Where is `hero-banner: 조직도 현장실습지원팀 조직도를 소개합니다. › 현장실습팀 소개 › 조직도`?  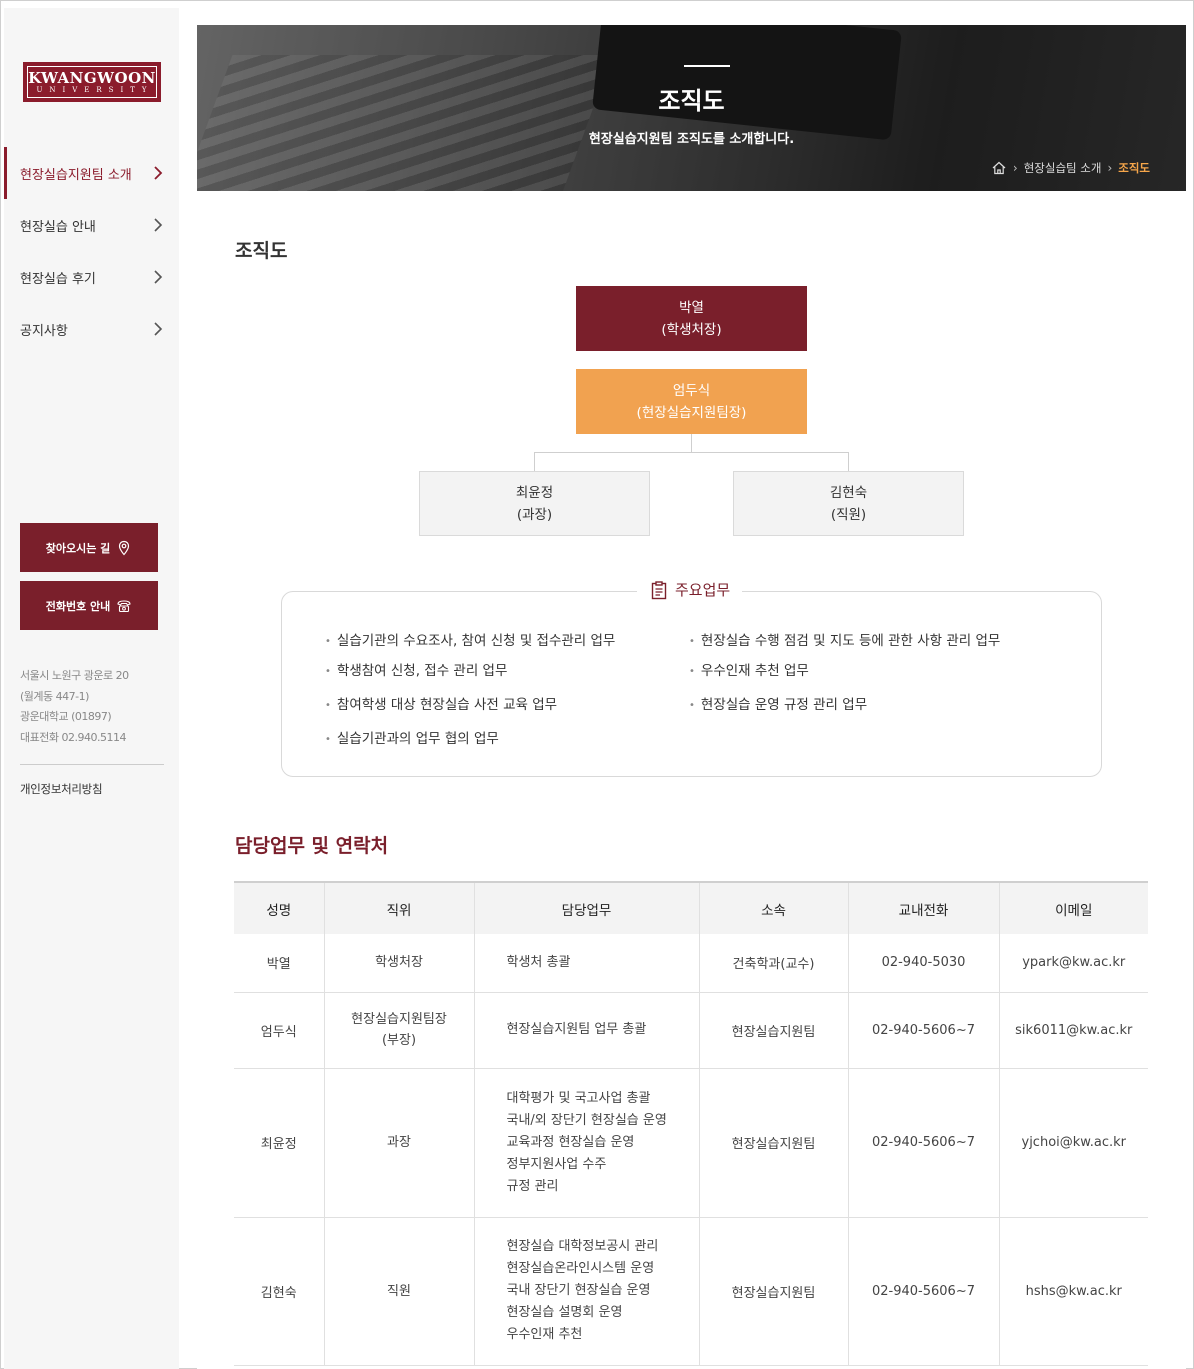
hero-banner: 조직도 현장실습지원팀 조직도를 소개합니다. › 현장실습팀 소개 › 조직도 is located at coordinates (691, 108).